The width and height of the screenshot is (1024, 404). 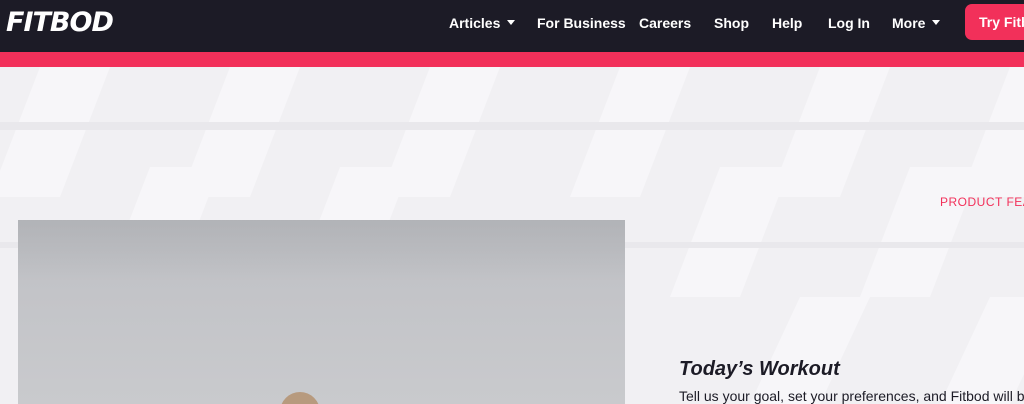 I want to click on nav-log-in: Log In, so click(x=849, y=23).